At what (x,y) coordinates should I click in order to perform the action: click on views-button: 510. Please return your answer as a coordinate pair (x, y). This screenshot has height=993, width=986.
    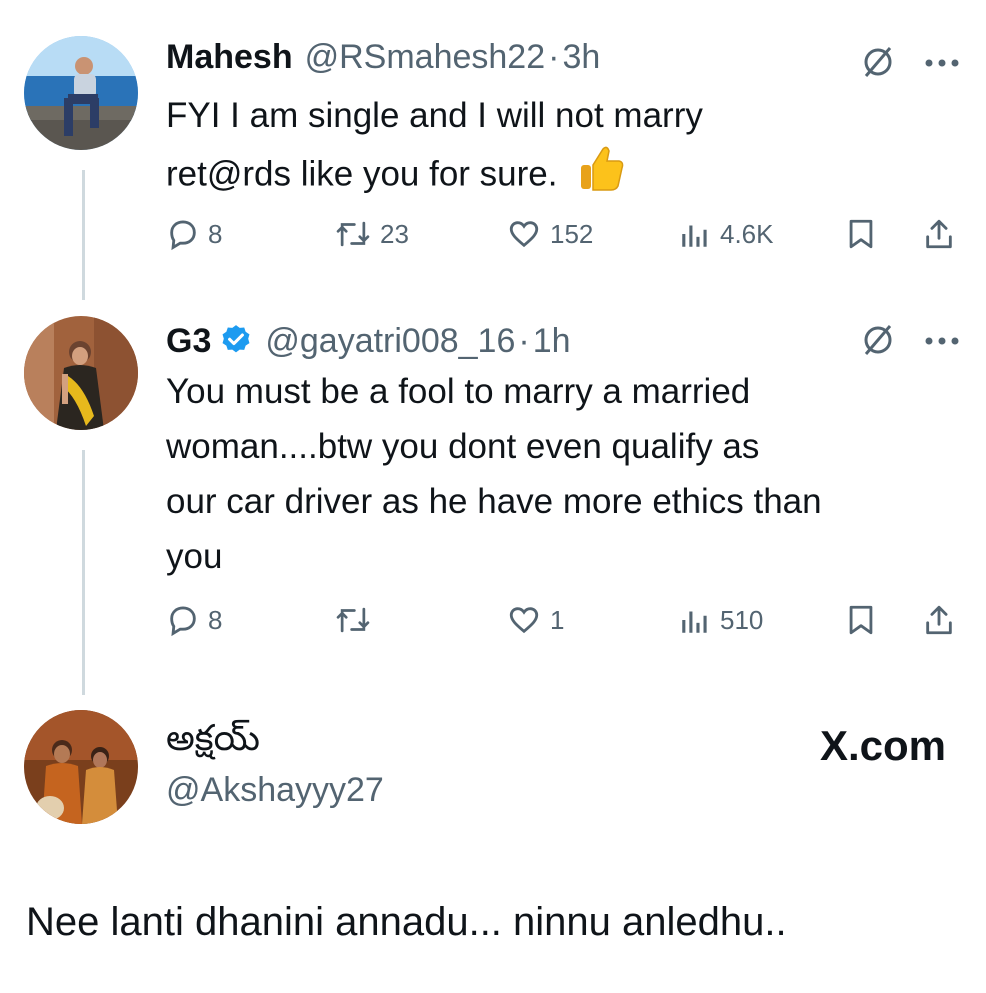
    Looking at the image, I should click on (720, 620).